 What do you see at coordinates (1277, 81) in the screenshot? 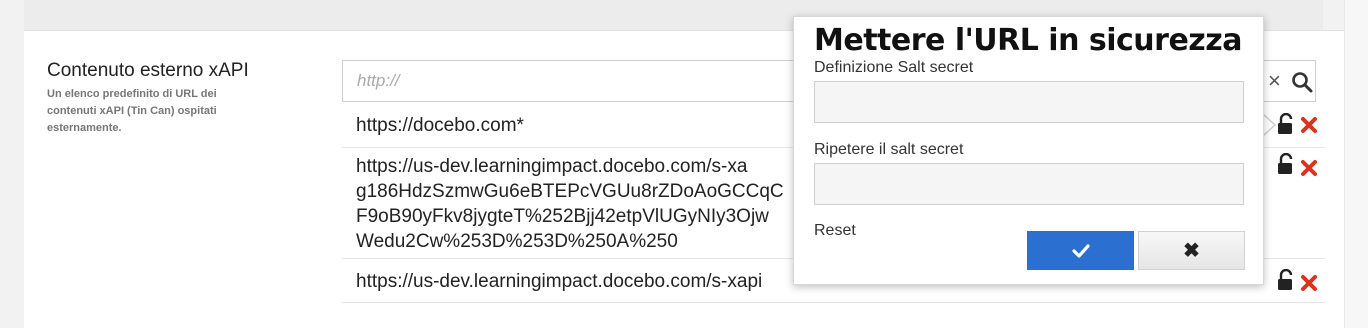
I see `clear-icon: ×` at bounding box center [1277, 81].